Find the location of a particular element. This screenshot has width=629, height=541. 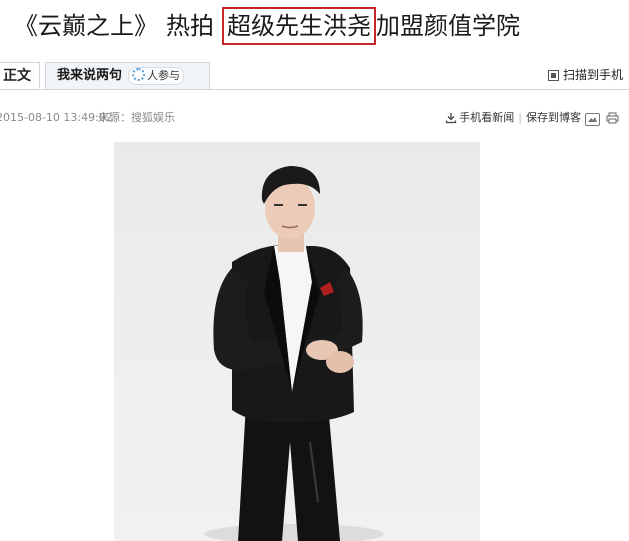

print-icon is located at coordinates (612, 121).